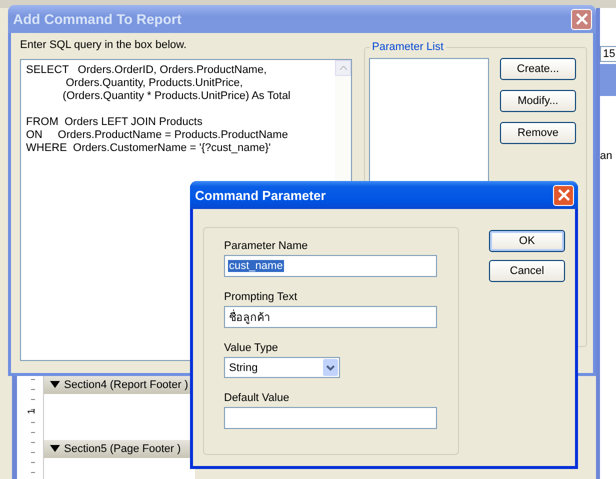 The width and height of the screenshot is (616, 479). I want to click on window-title: Add Command To Report, so click(97, 19).